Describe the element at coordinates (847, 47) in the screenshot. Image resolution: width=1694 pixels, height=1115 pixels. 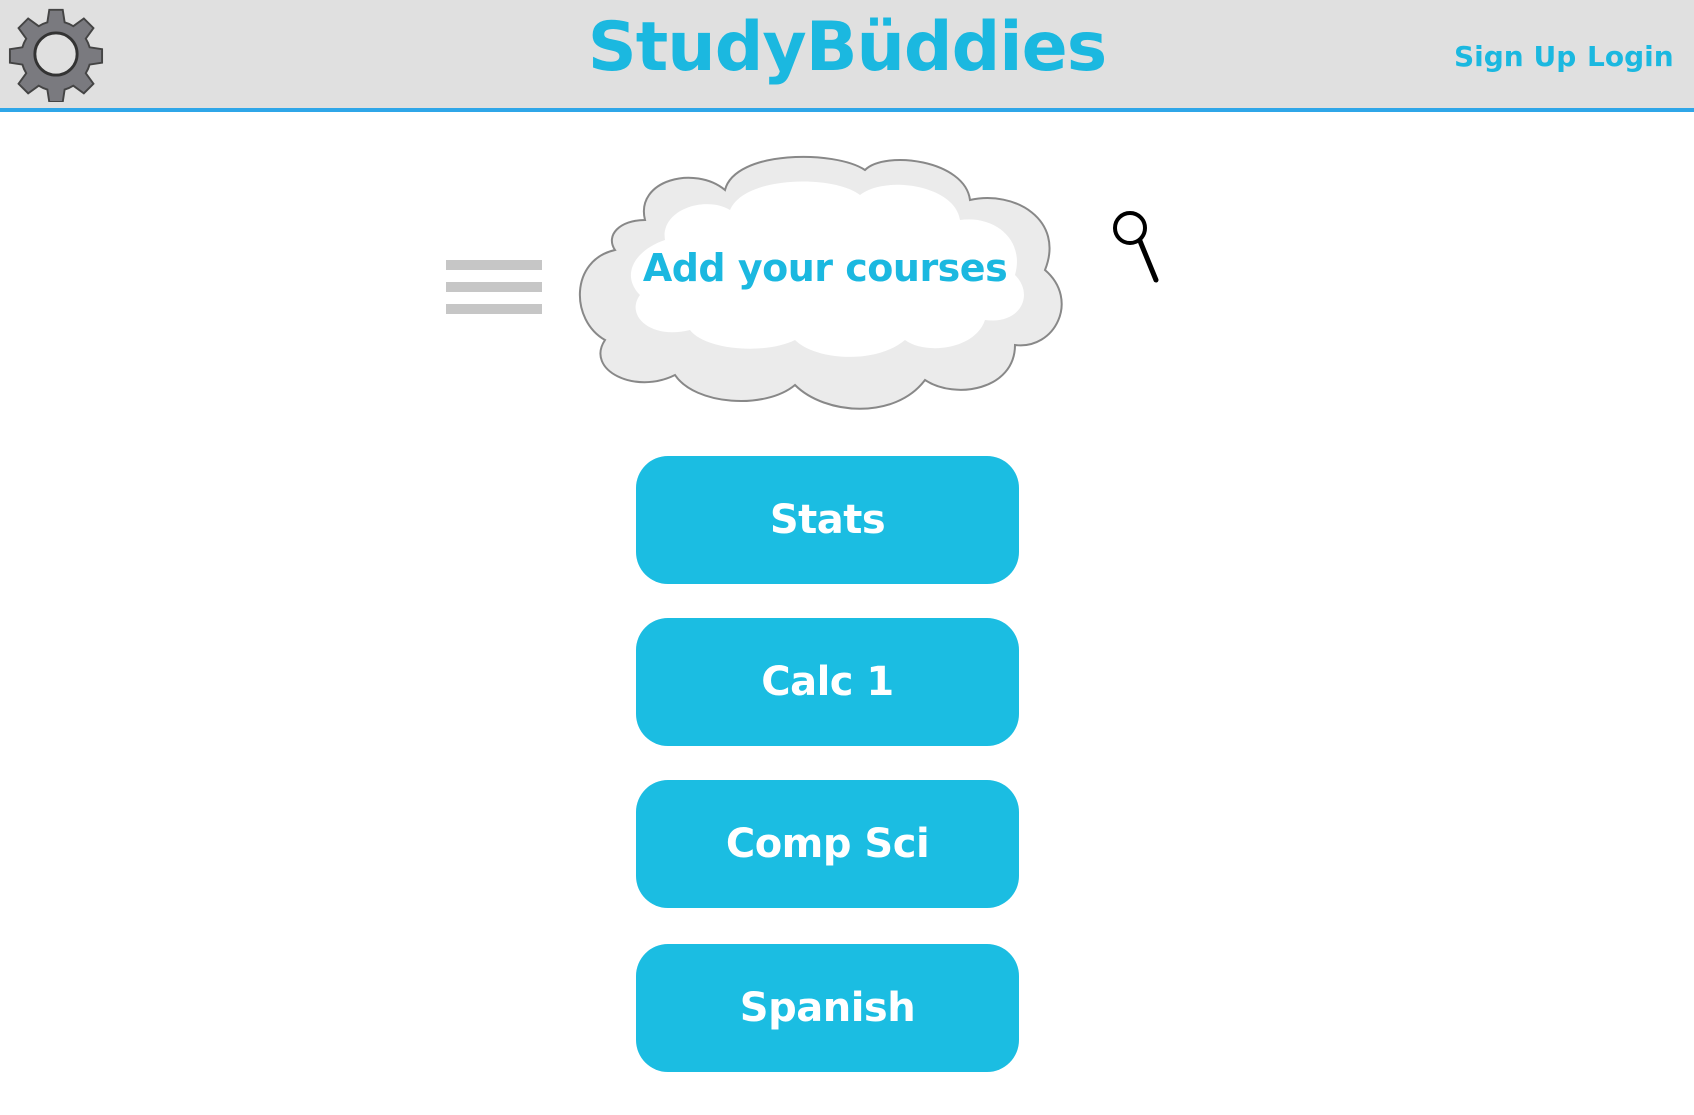
I see `app-title: StudyBüddies` at that location.